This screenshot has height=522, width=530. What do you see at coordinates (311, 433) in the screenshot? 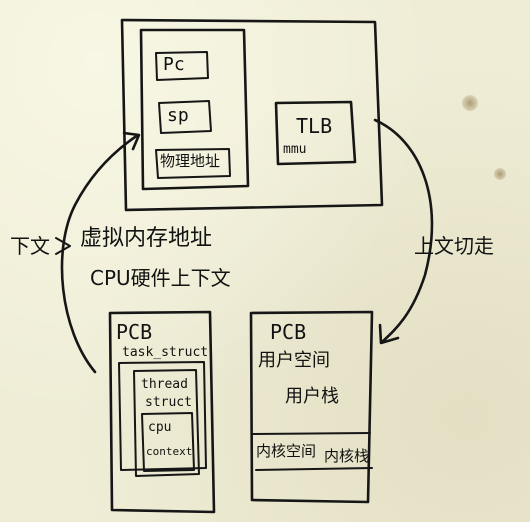
I see `kernel-divider` at bounding box center [311, 433].